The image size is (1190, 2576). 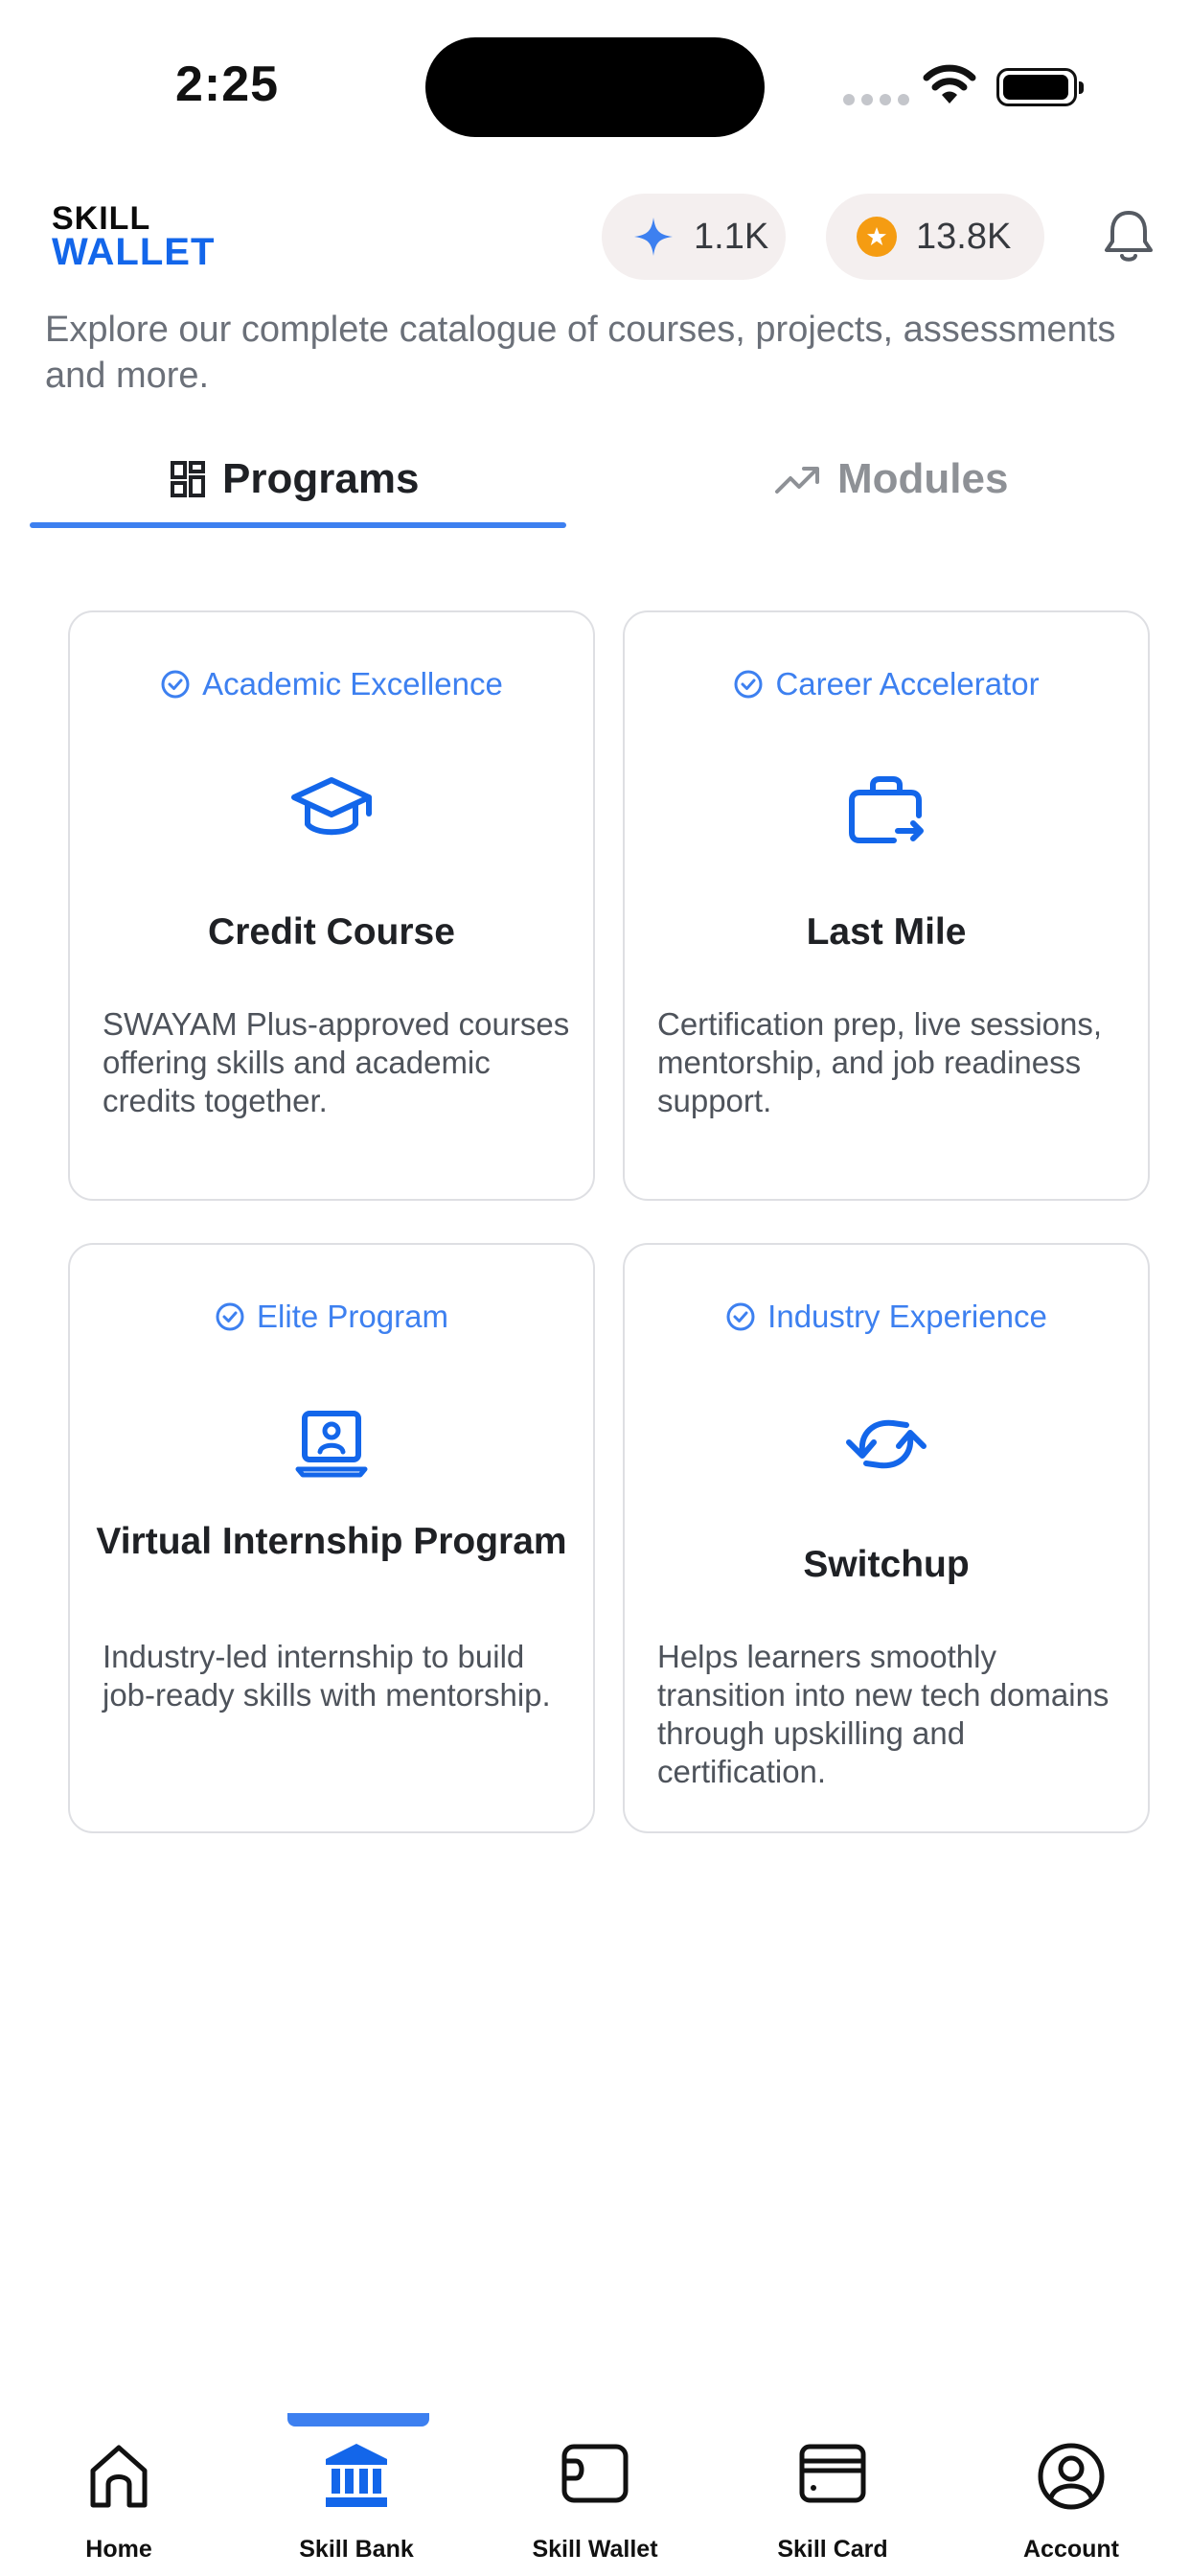 What do you see at coordinates (332, 932) in the screenshot?
I see `card-title: Credit Course` at bounding box center [332, 932].